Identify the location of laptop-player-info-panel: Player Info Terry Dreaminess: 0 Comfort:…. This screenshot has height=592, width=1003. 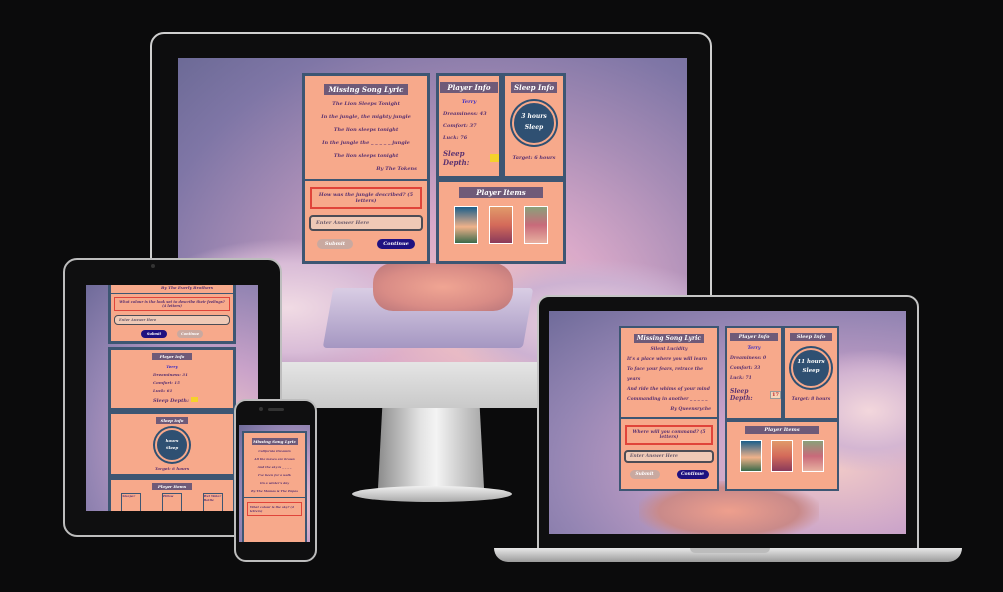
(754, 373).